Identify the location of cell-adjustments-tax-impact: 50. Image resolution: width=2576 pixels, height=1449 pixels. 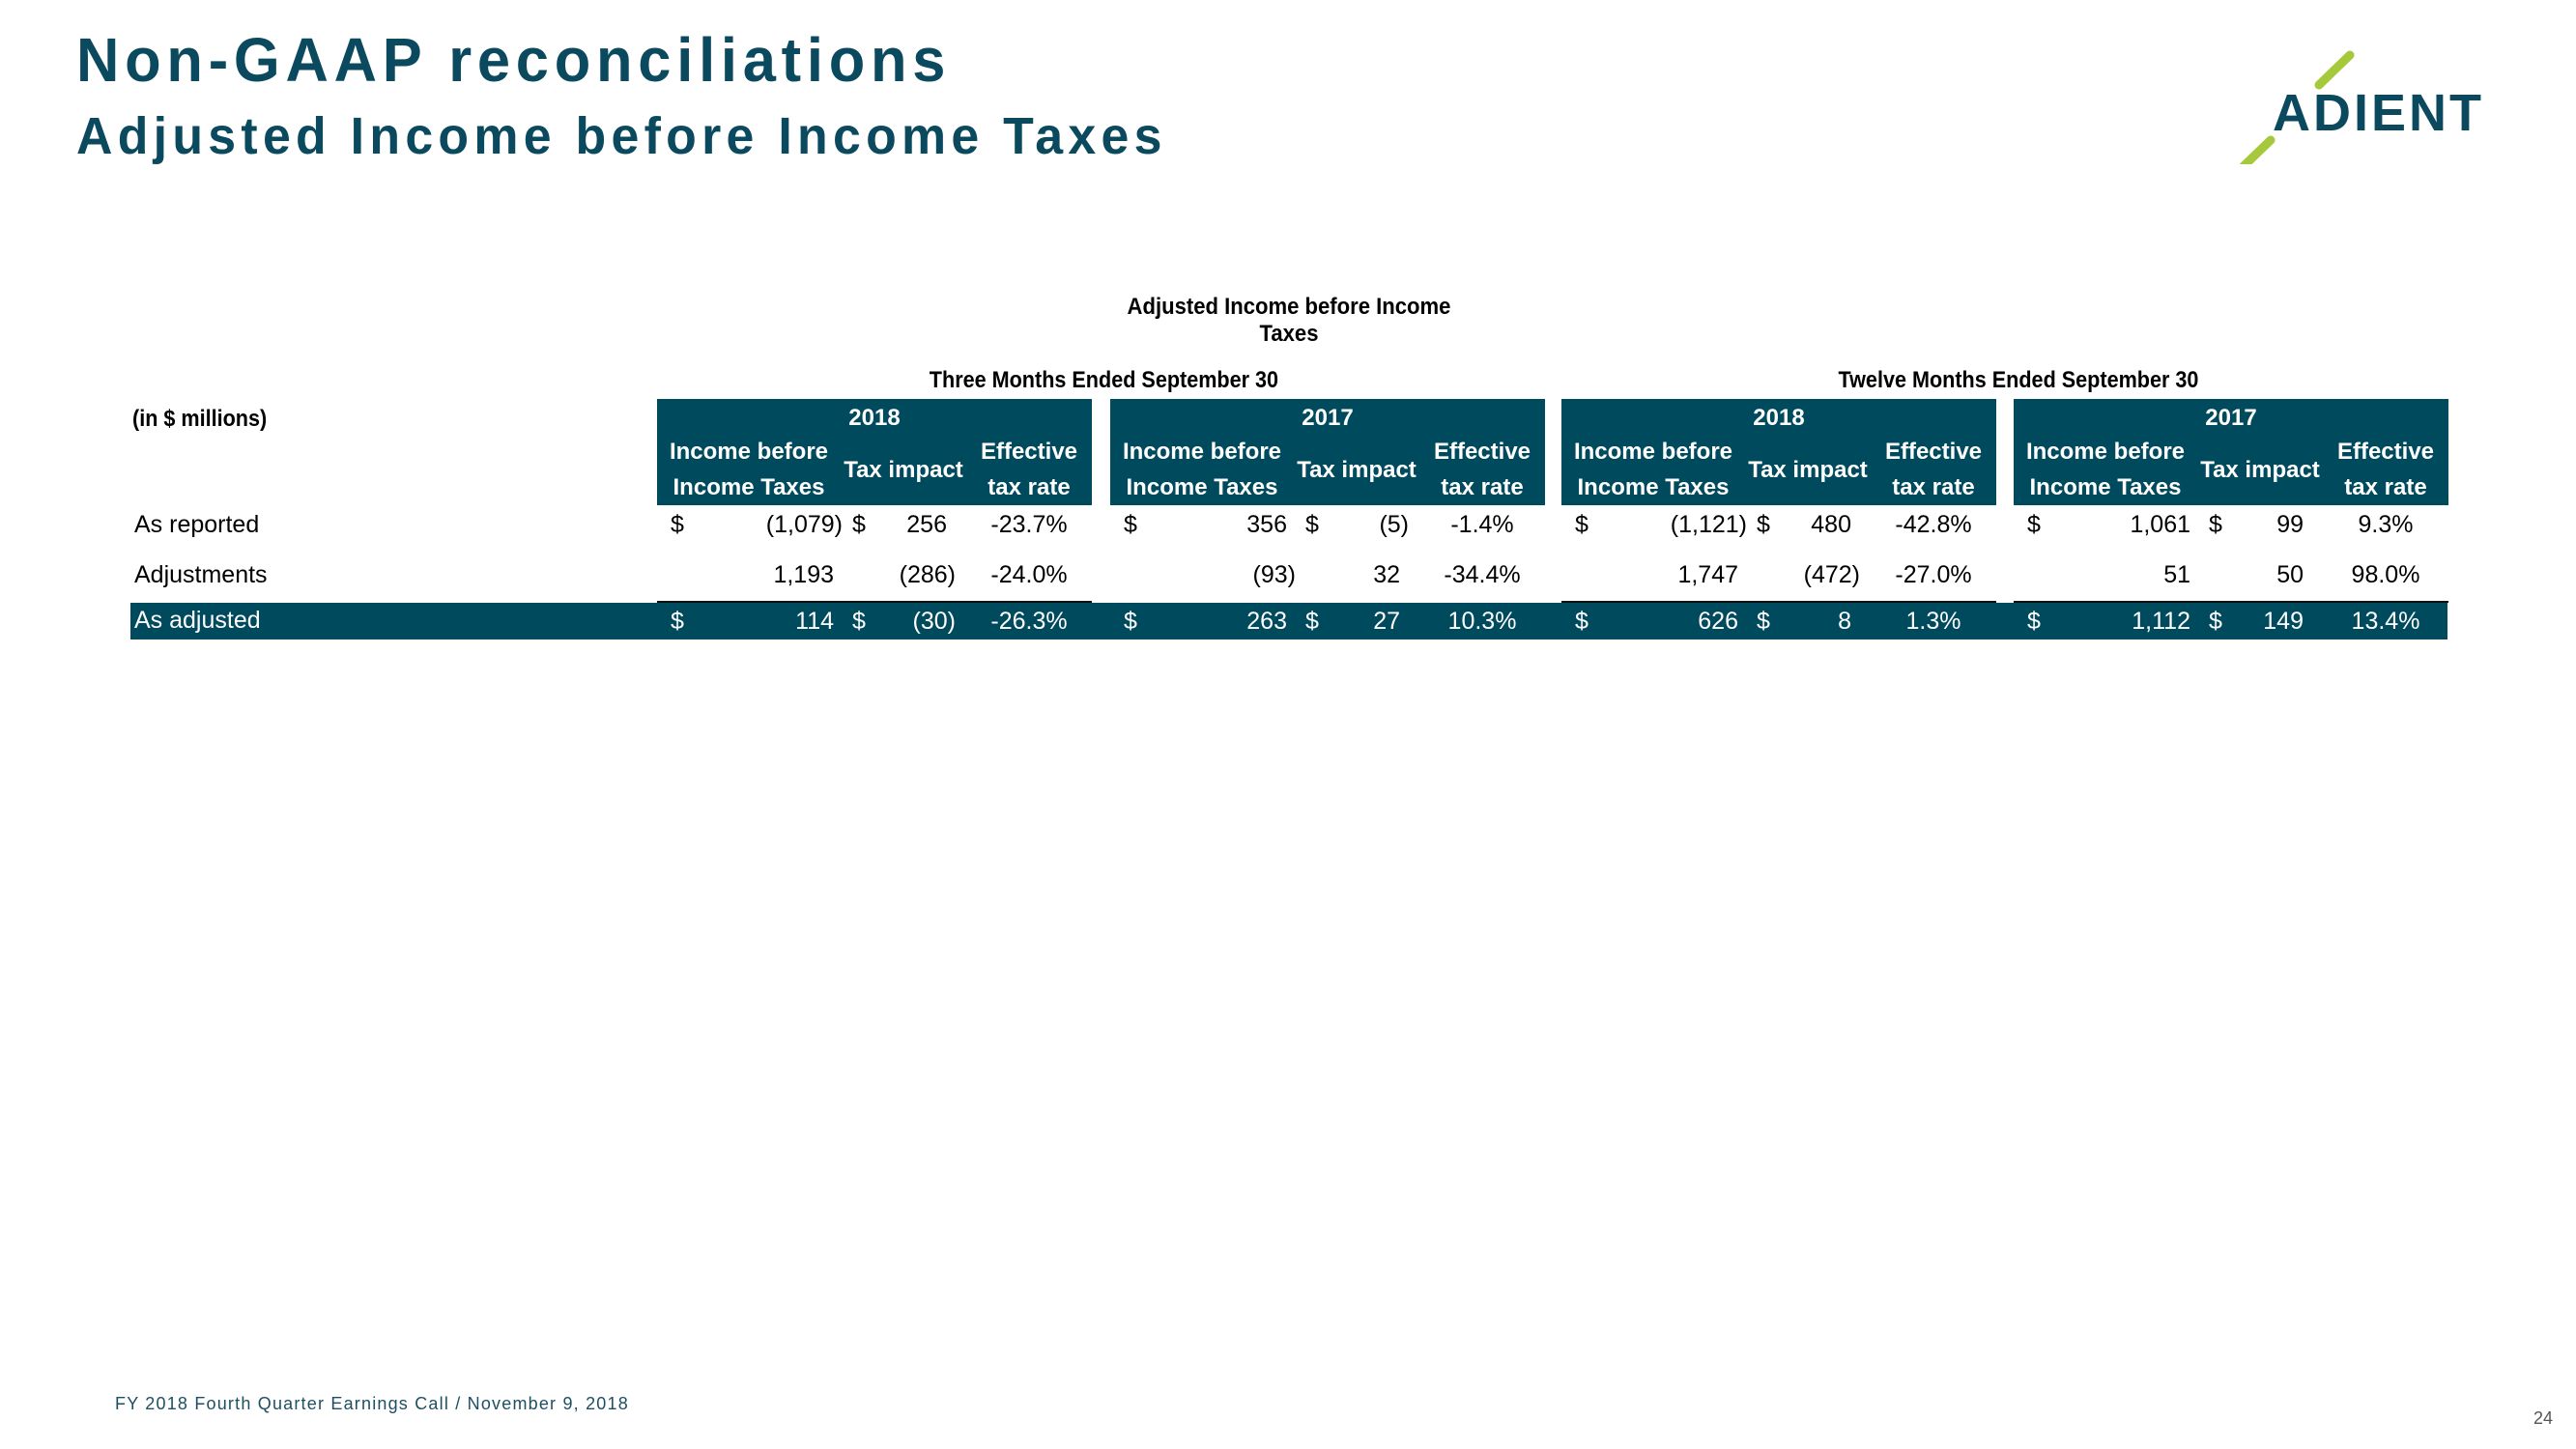
(2290, 574).